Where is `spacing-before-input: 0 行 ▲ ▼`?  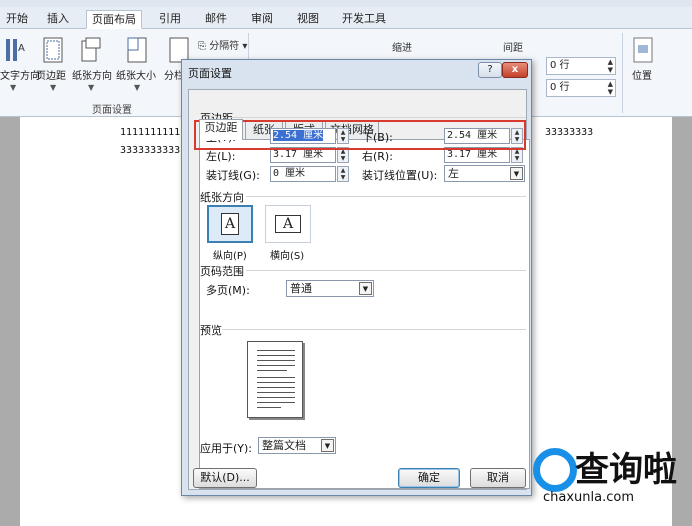 spacing-before-input: 0 行 ▲ ▼ is located at coordinates (581, 66).